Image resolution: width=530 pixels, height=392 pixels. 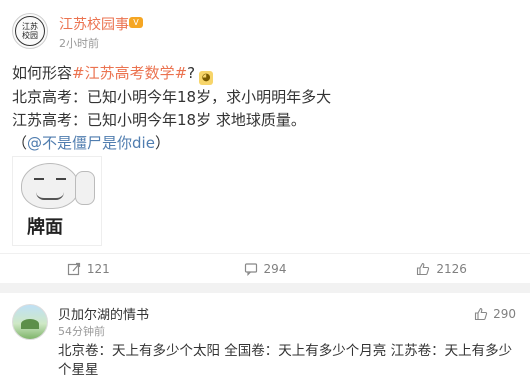 I want to click on comment-icon, so click(x=250, y=269).